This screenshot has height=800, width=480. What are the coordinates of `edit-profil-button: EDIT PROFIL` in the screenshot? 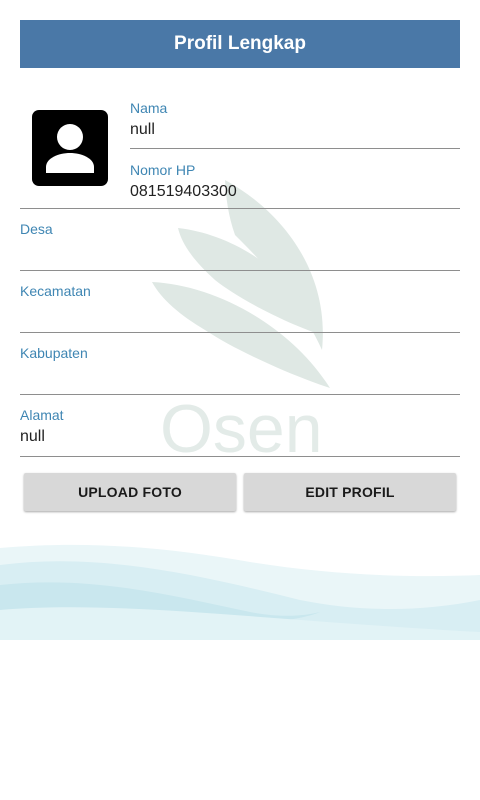 It's located at (350, 492).